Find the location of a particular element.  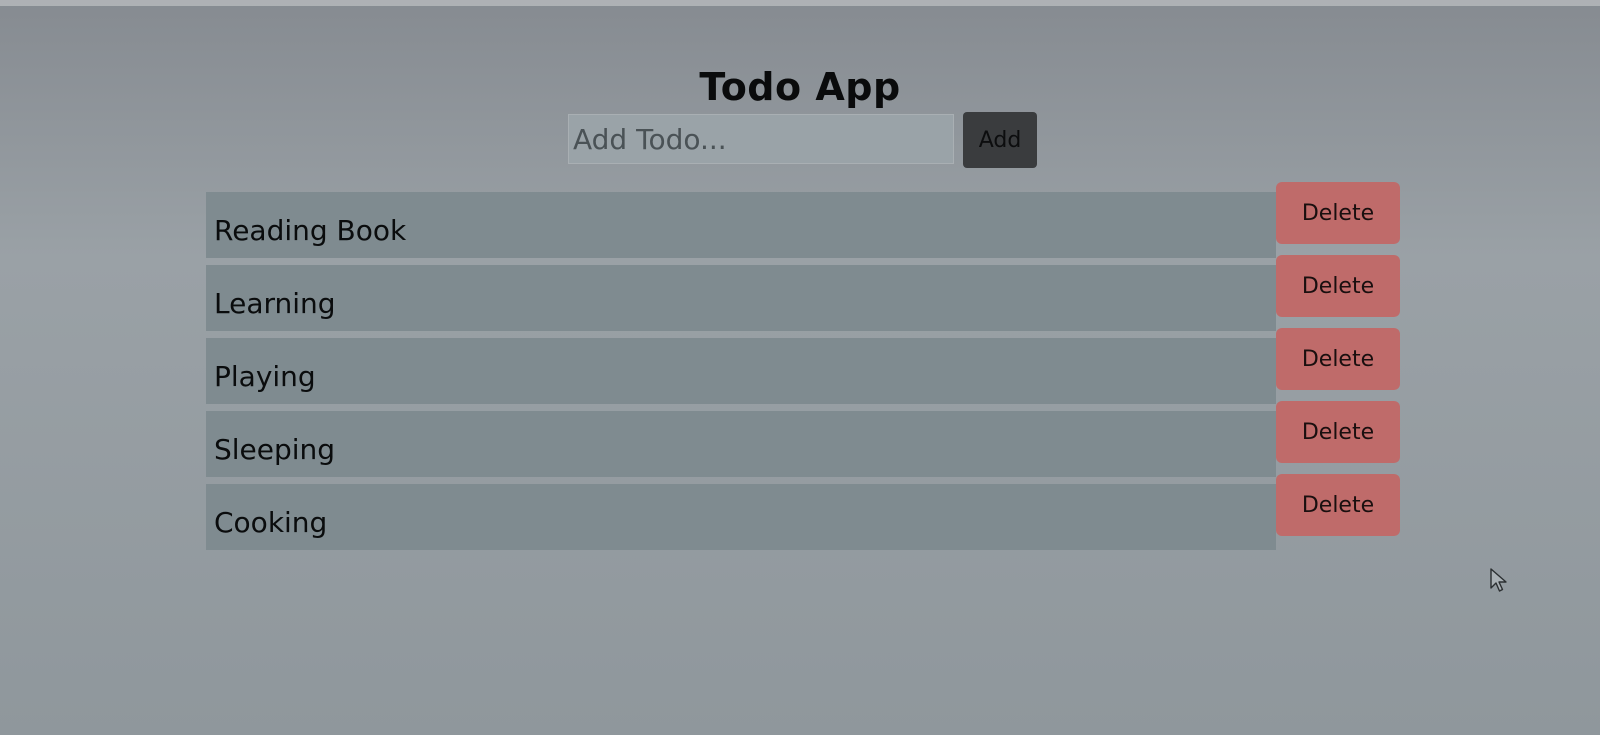

todo-item: Reading Book Delete is located at coordinates (808, 220).